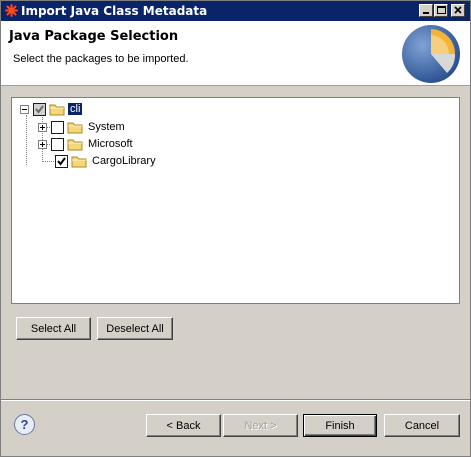 This screenshot has width=471, height=457. Describe the element at coordinates (86, 144) in the screenshot. I see `tree-node-microsoft: Microsoft` at that location.